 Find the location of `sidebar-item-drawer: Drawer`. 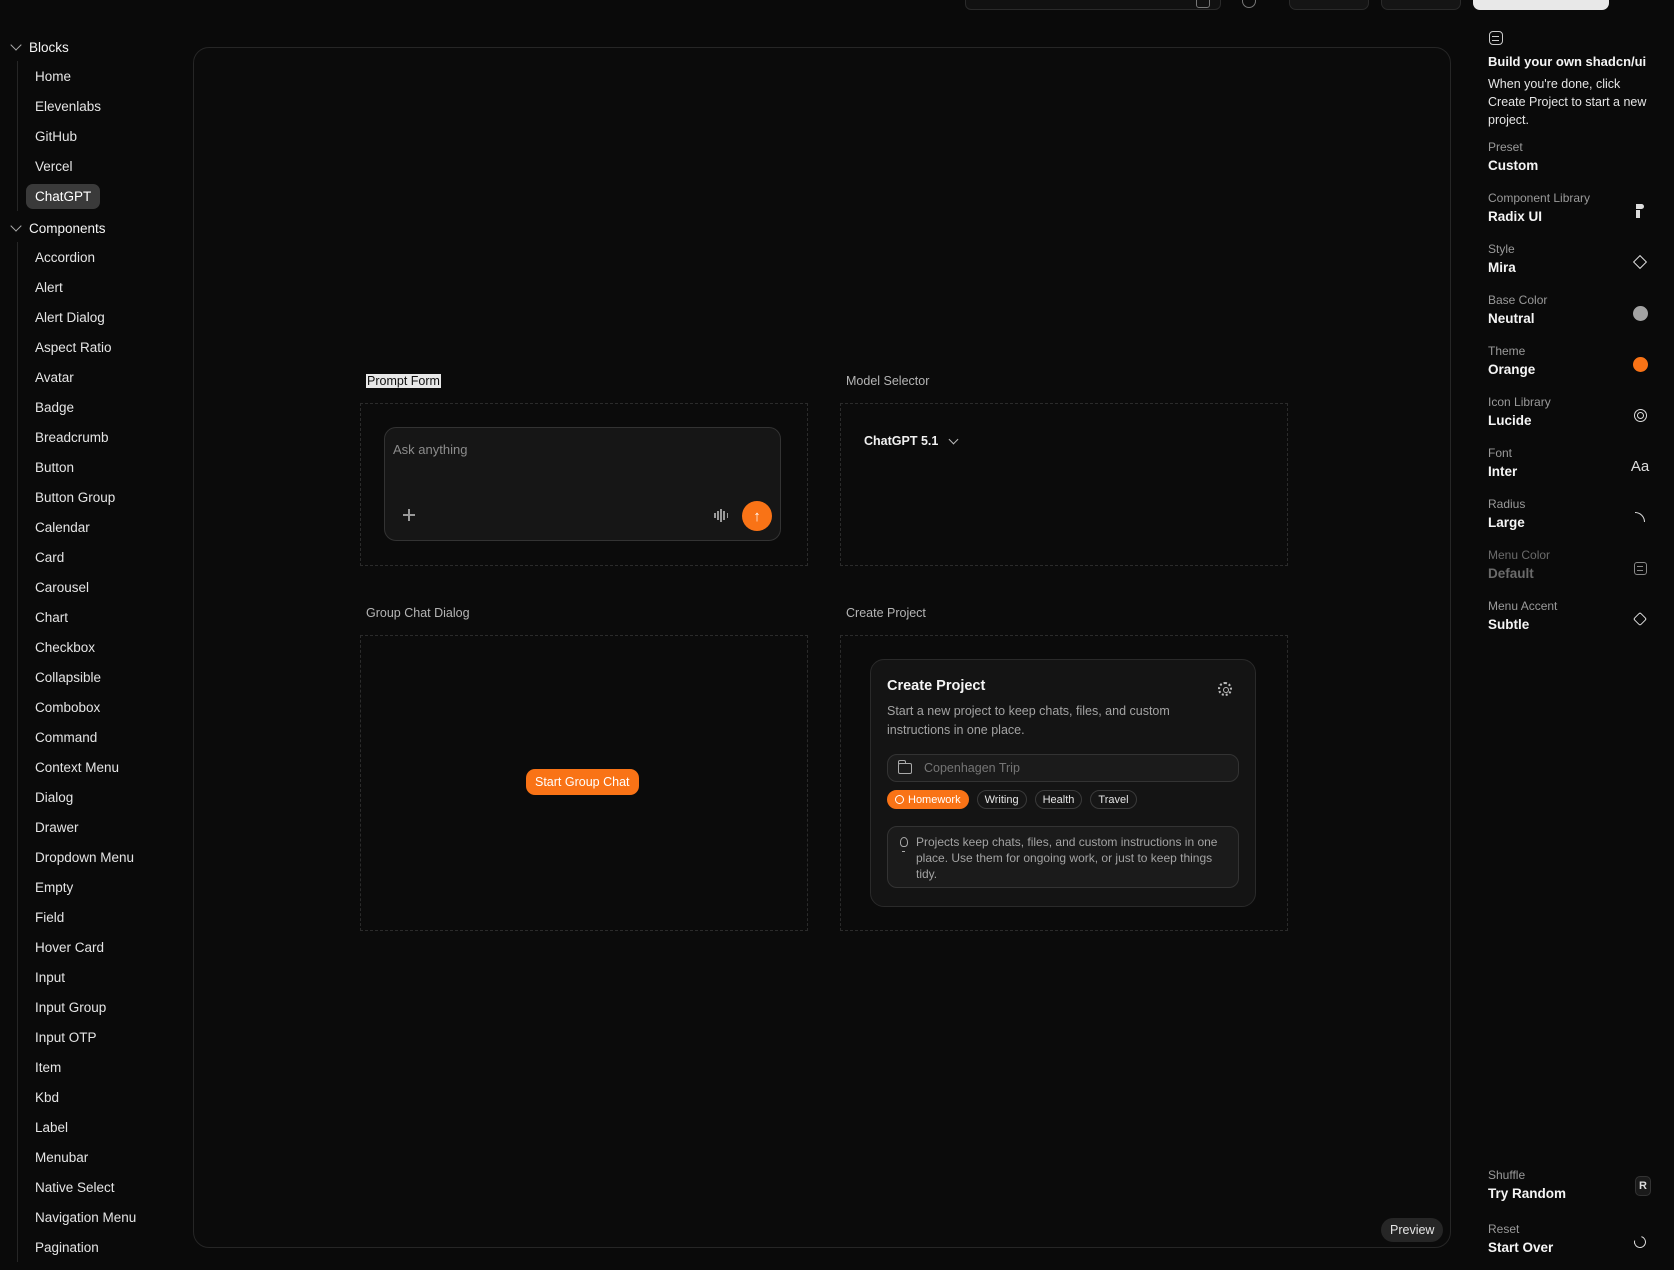

sidebar-item-drawer: Drawer is located at coordinates (108, 827).